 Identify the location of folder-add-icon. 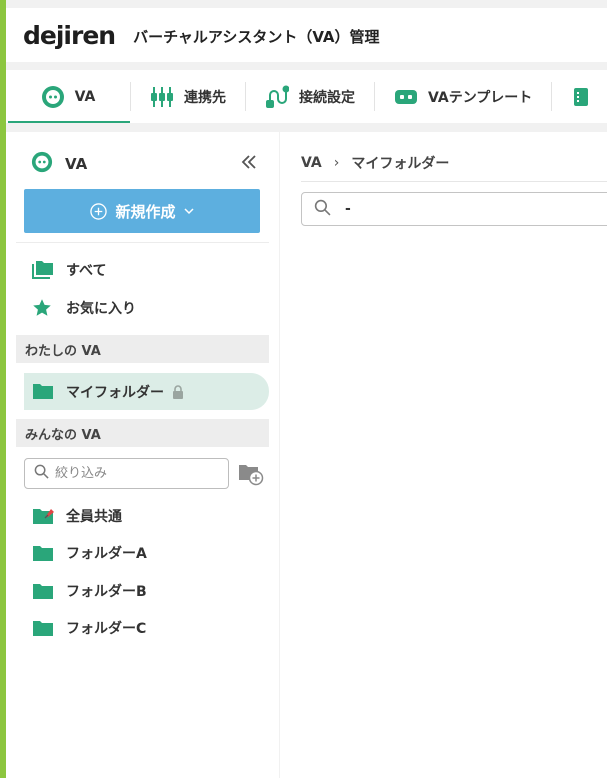
(251, 475).